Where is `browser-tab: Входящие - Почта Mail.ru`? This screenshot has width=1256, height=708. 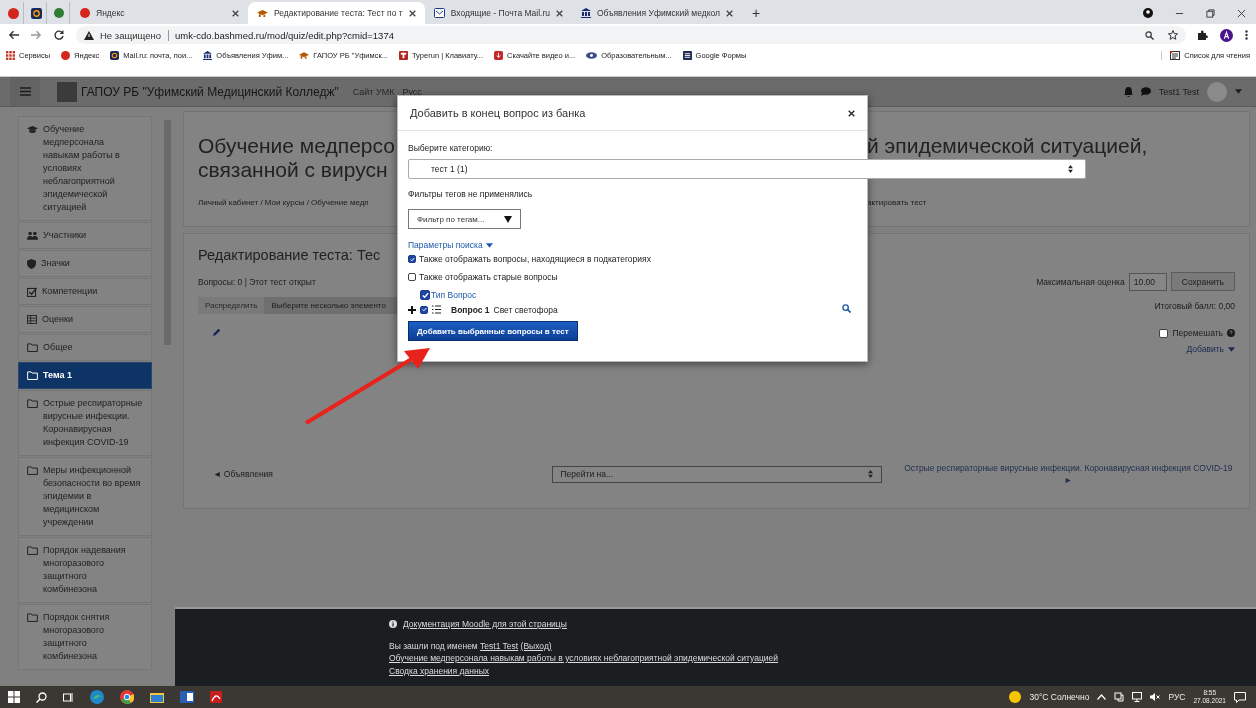 browser-tab: Входящие - Почта Mail.ru is located at coordinates (498, 13).